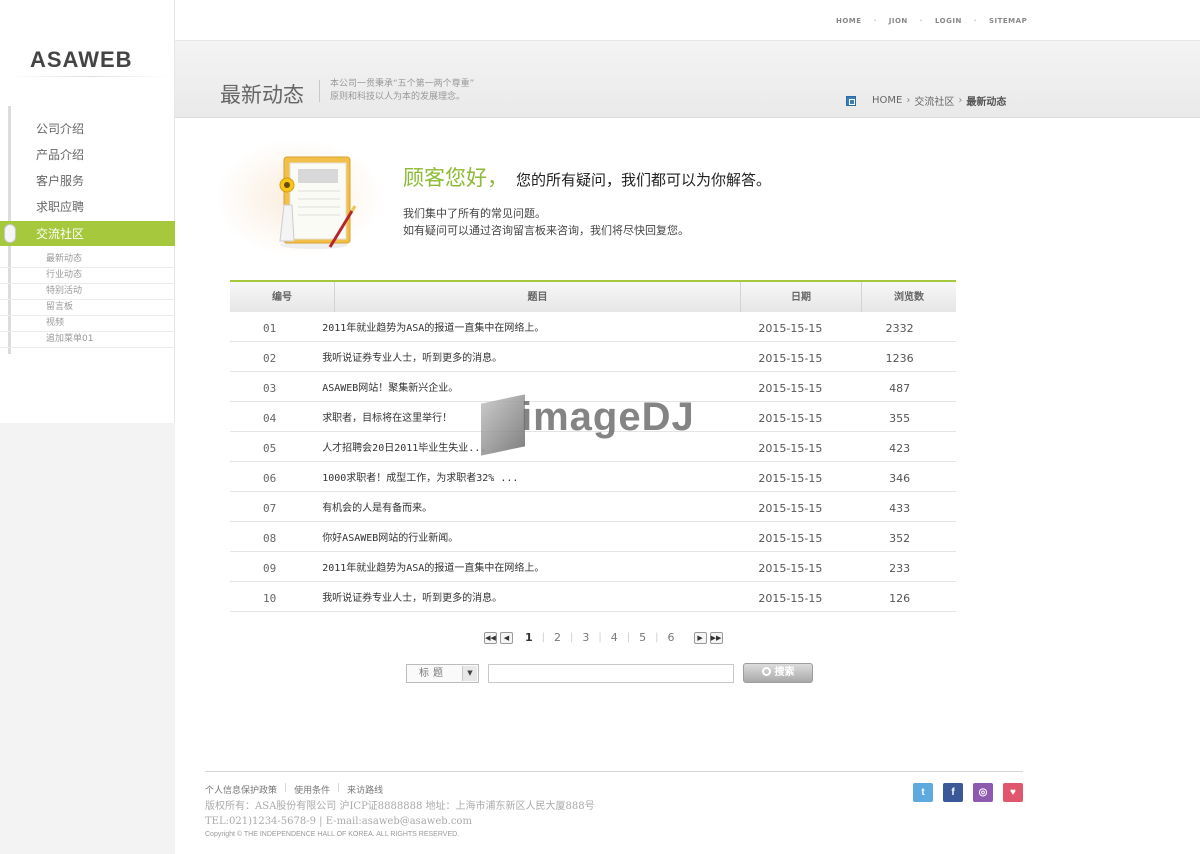  Describe the element at coordinates (270, 598) in the screenshot. I see `row-number: 10` at that location.